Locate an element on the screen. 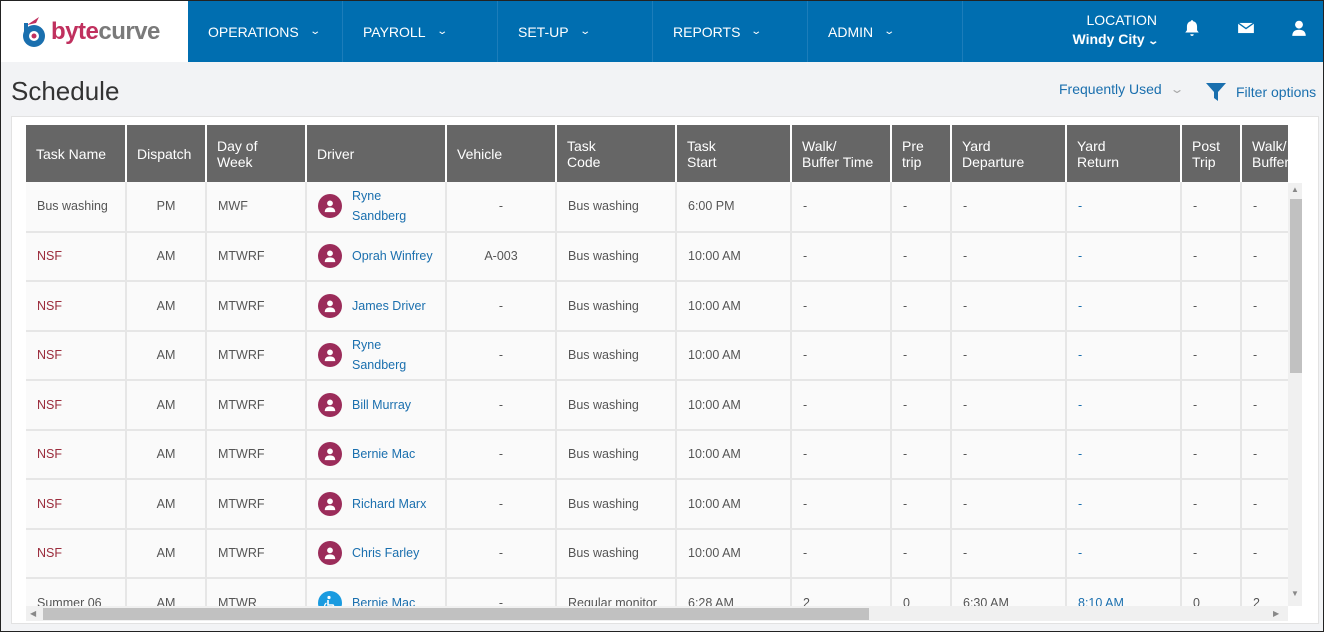  horizontal-scrollbar: ◀ ▶ is located at coordinates (657, 613).